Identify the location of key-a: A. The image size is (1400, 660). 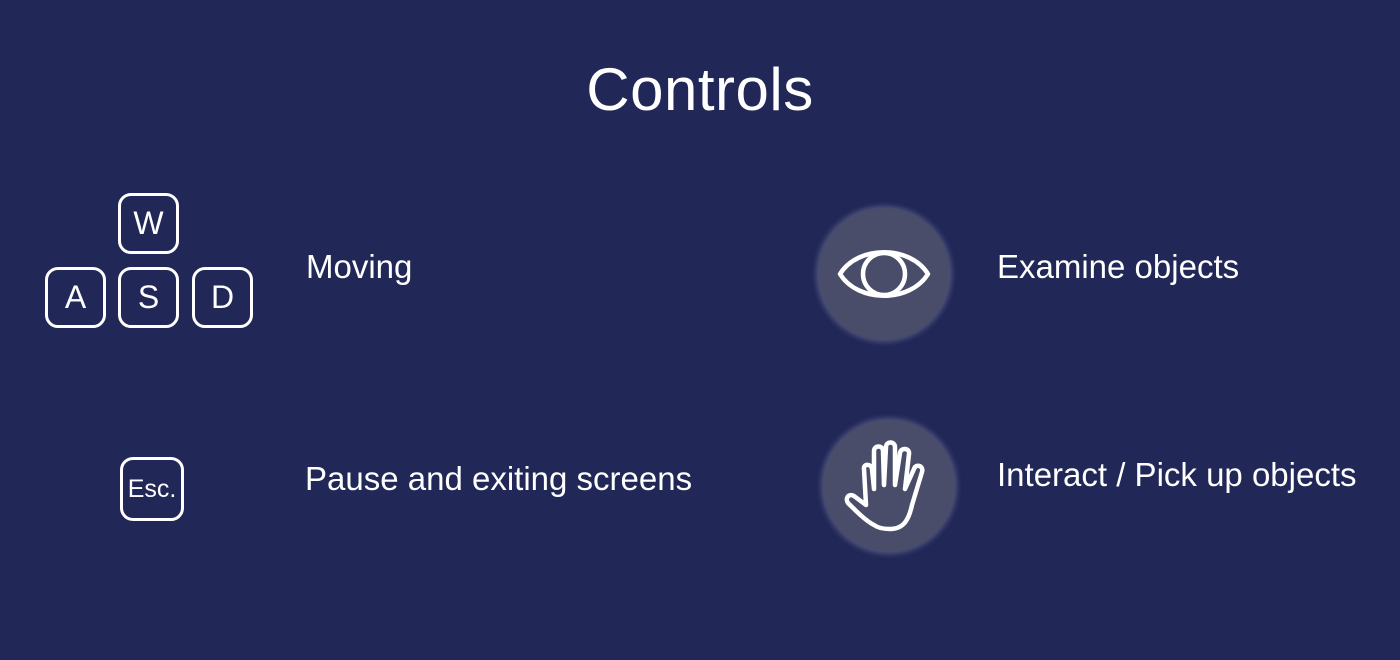
(75, 297).